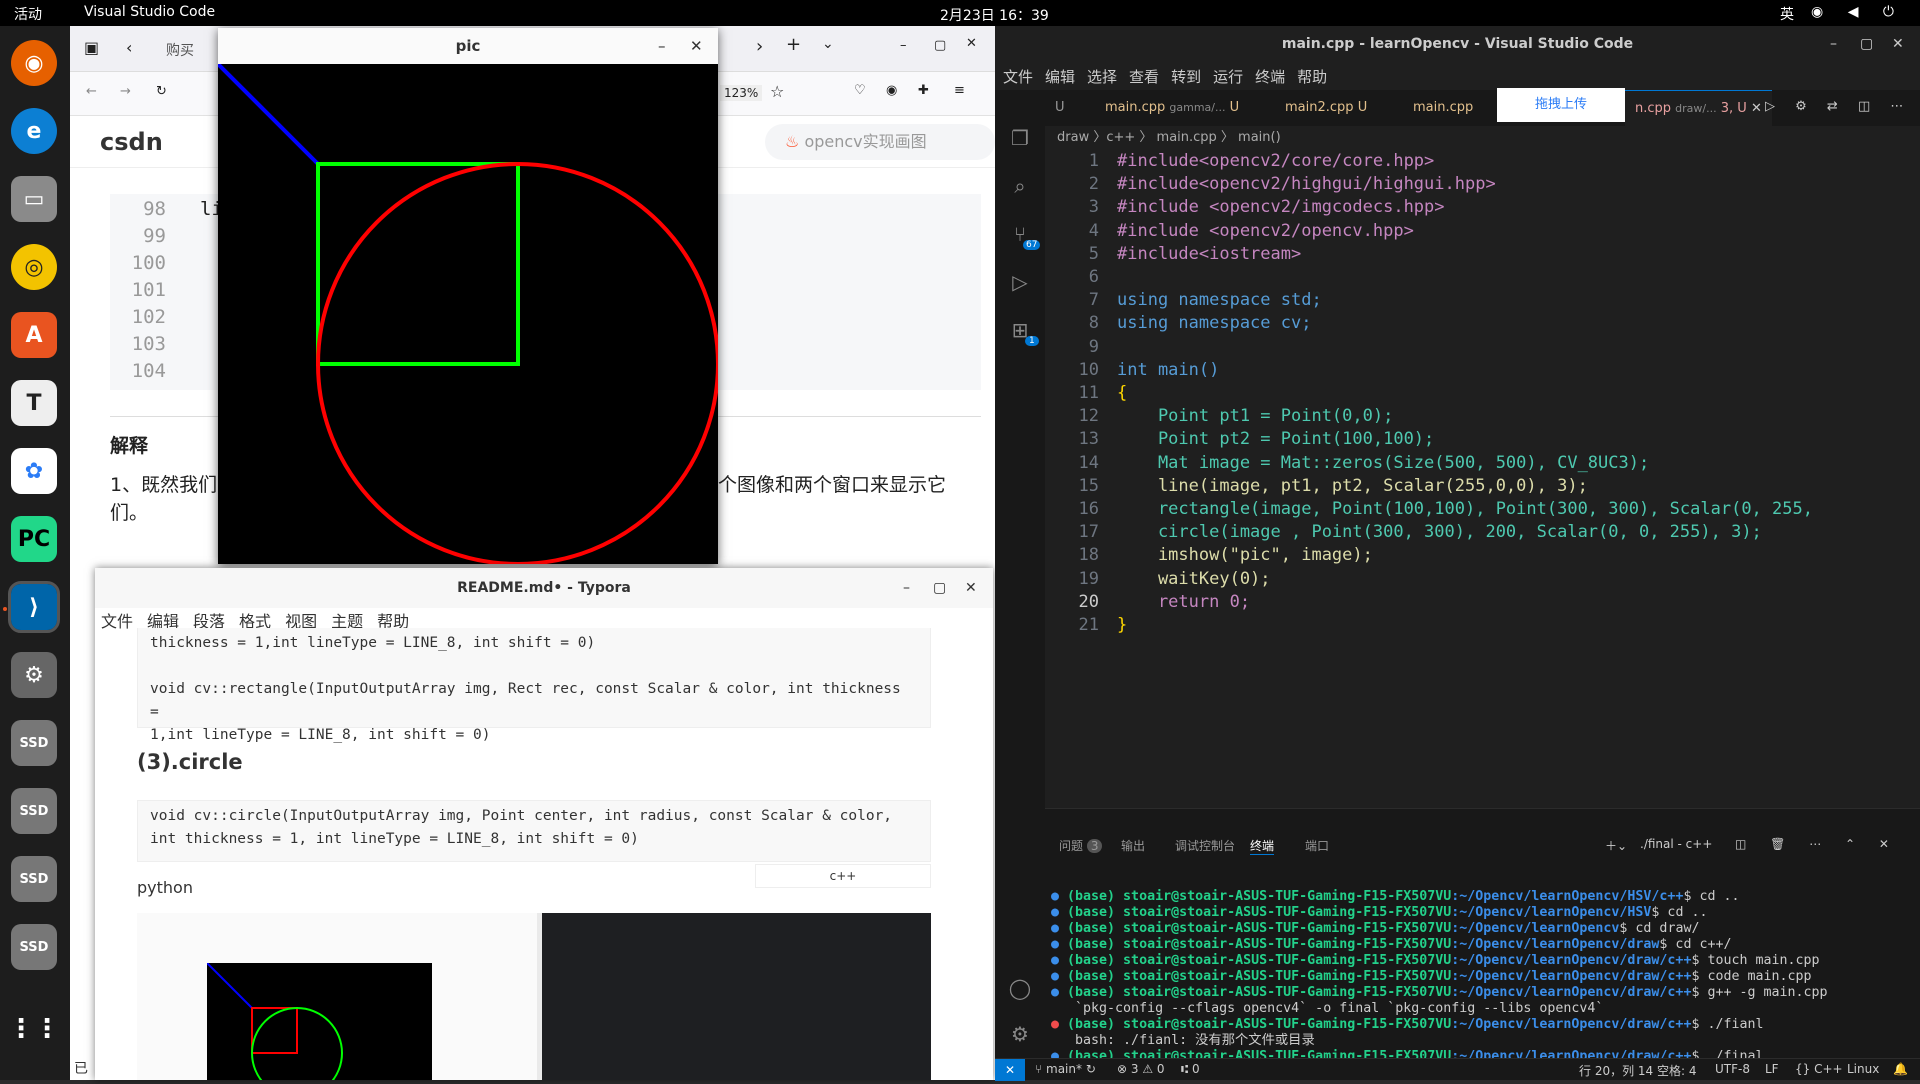  I want to click on tab-debug-console: 调试控制台, so click(1205, 845).